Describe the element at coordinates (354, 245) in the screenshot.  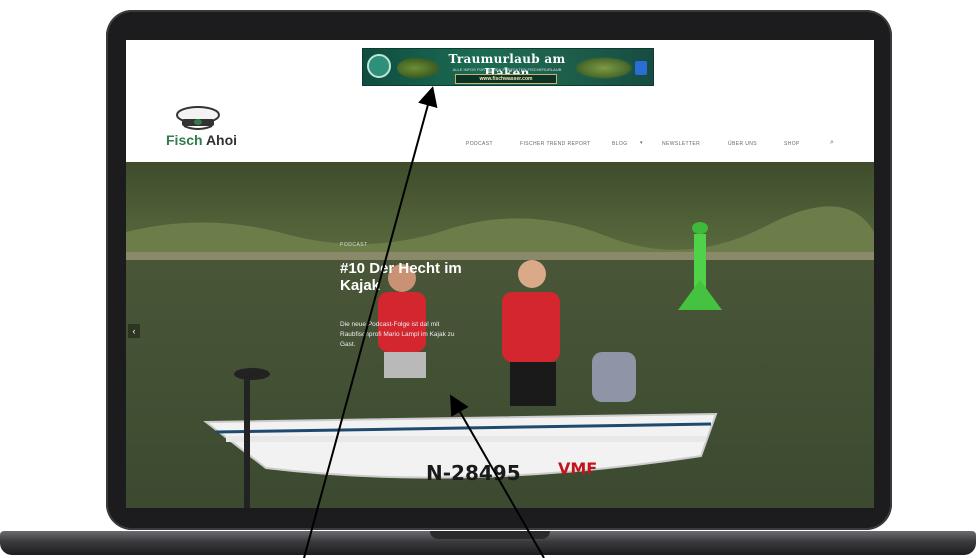
I see `hero-category: PODCAST` at that location.